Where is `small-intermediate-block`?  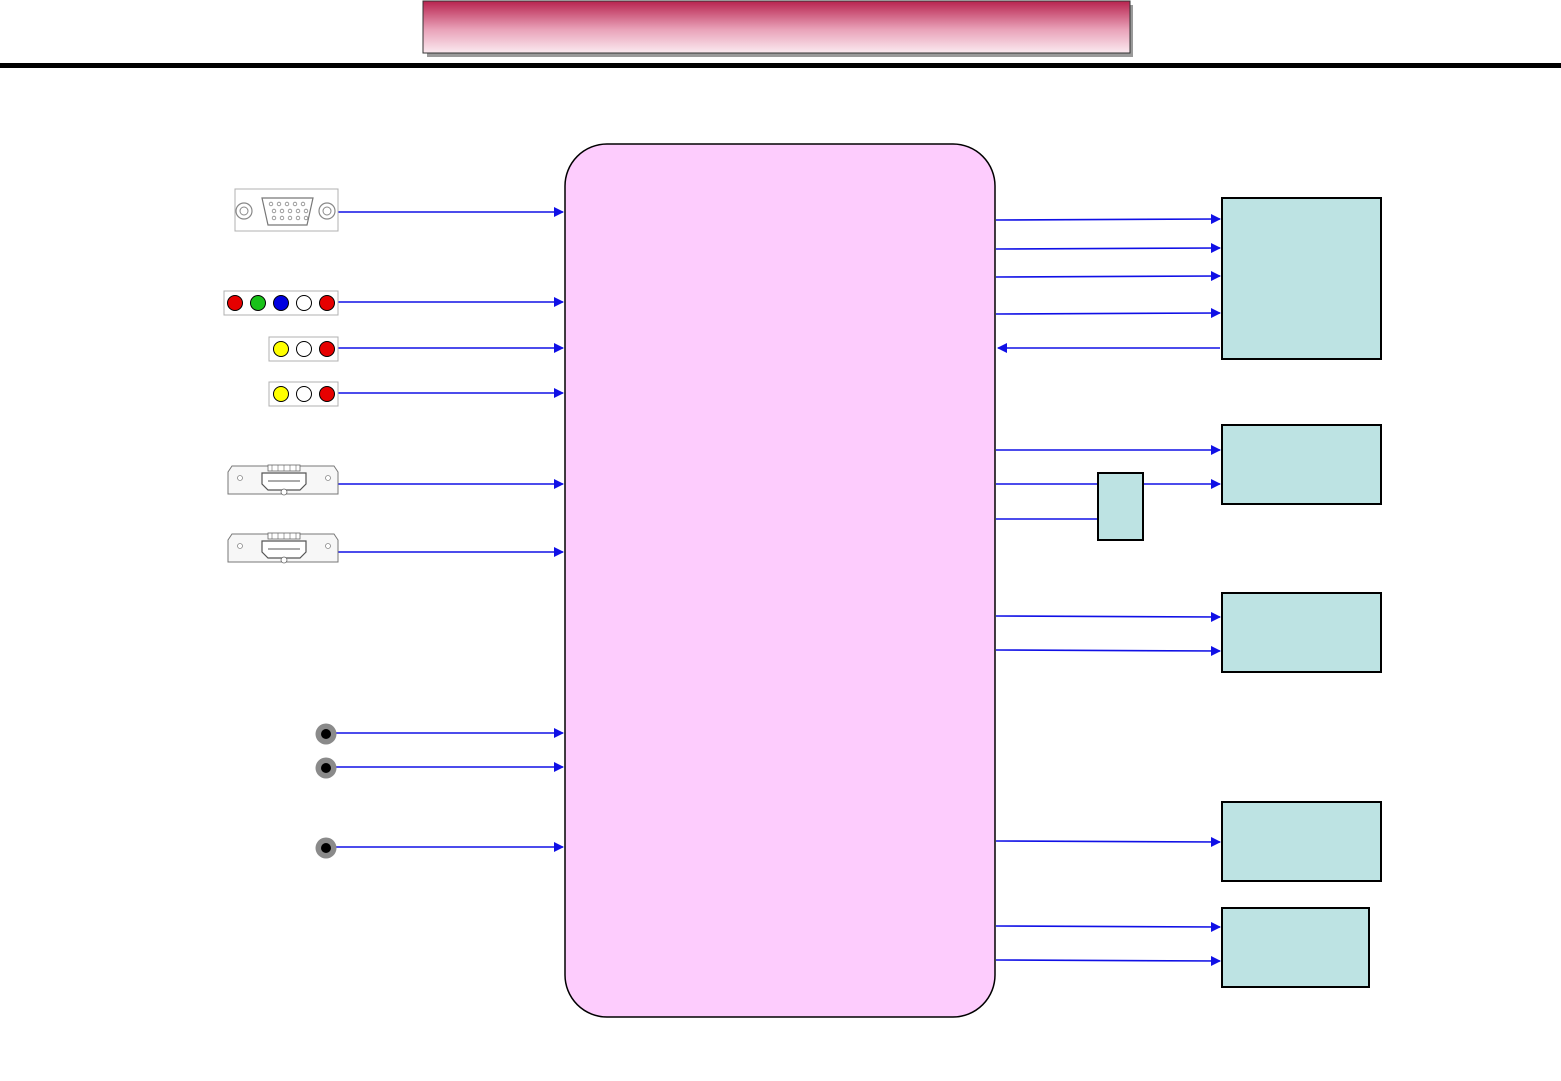 small-intermediate-block is located at coordinates (1120, 506).